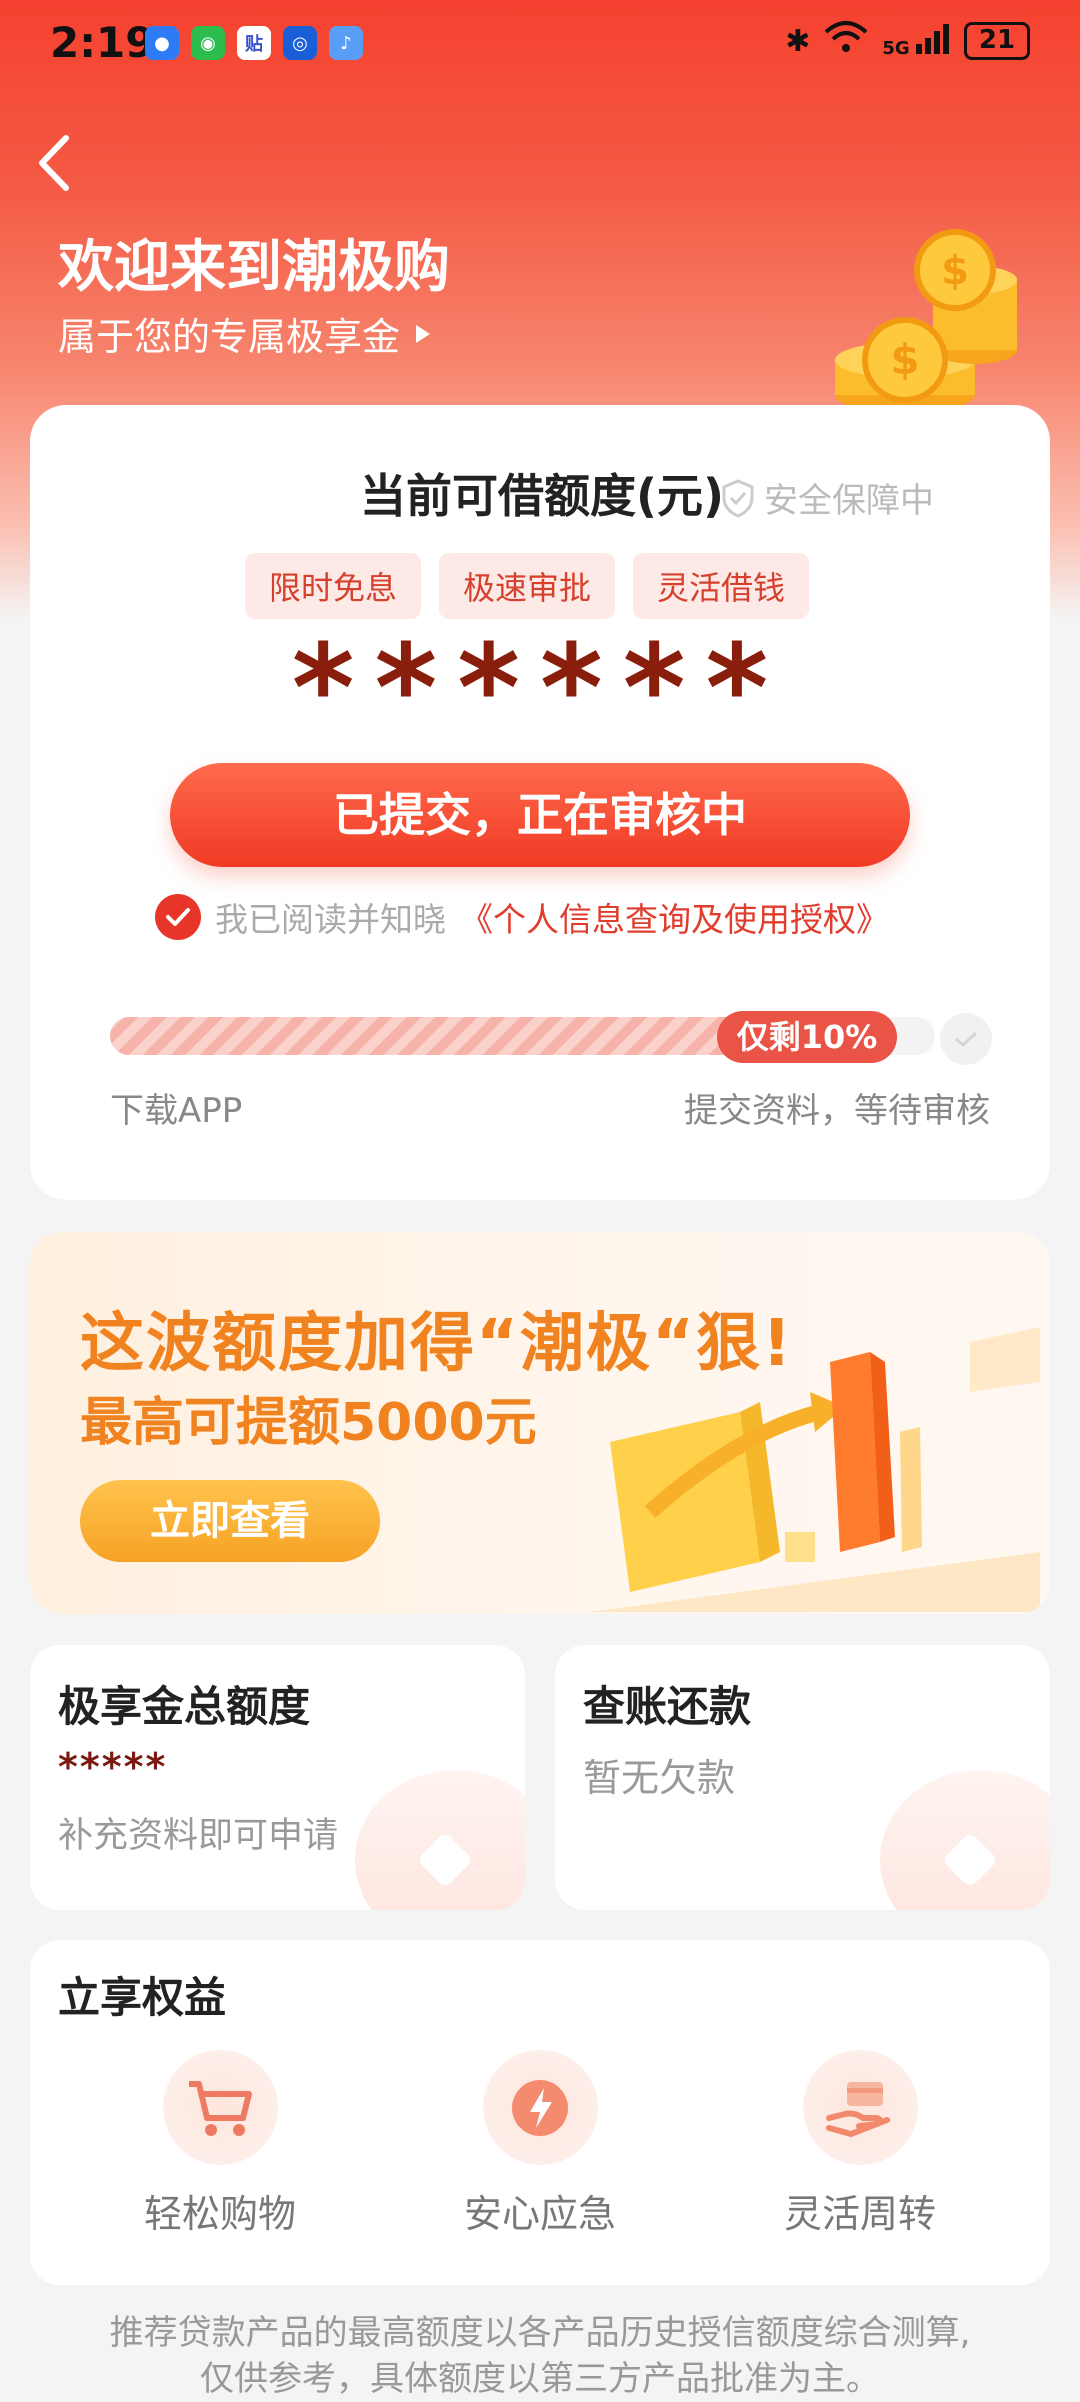  I want to click on network-label: 5G, so click(896, 48).